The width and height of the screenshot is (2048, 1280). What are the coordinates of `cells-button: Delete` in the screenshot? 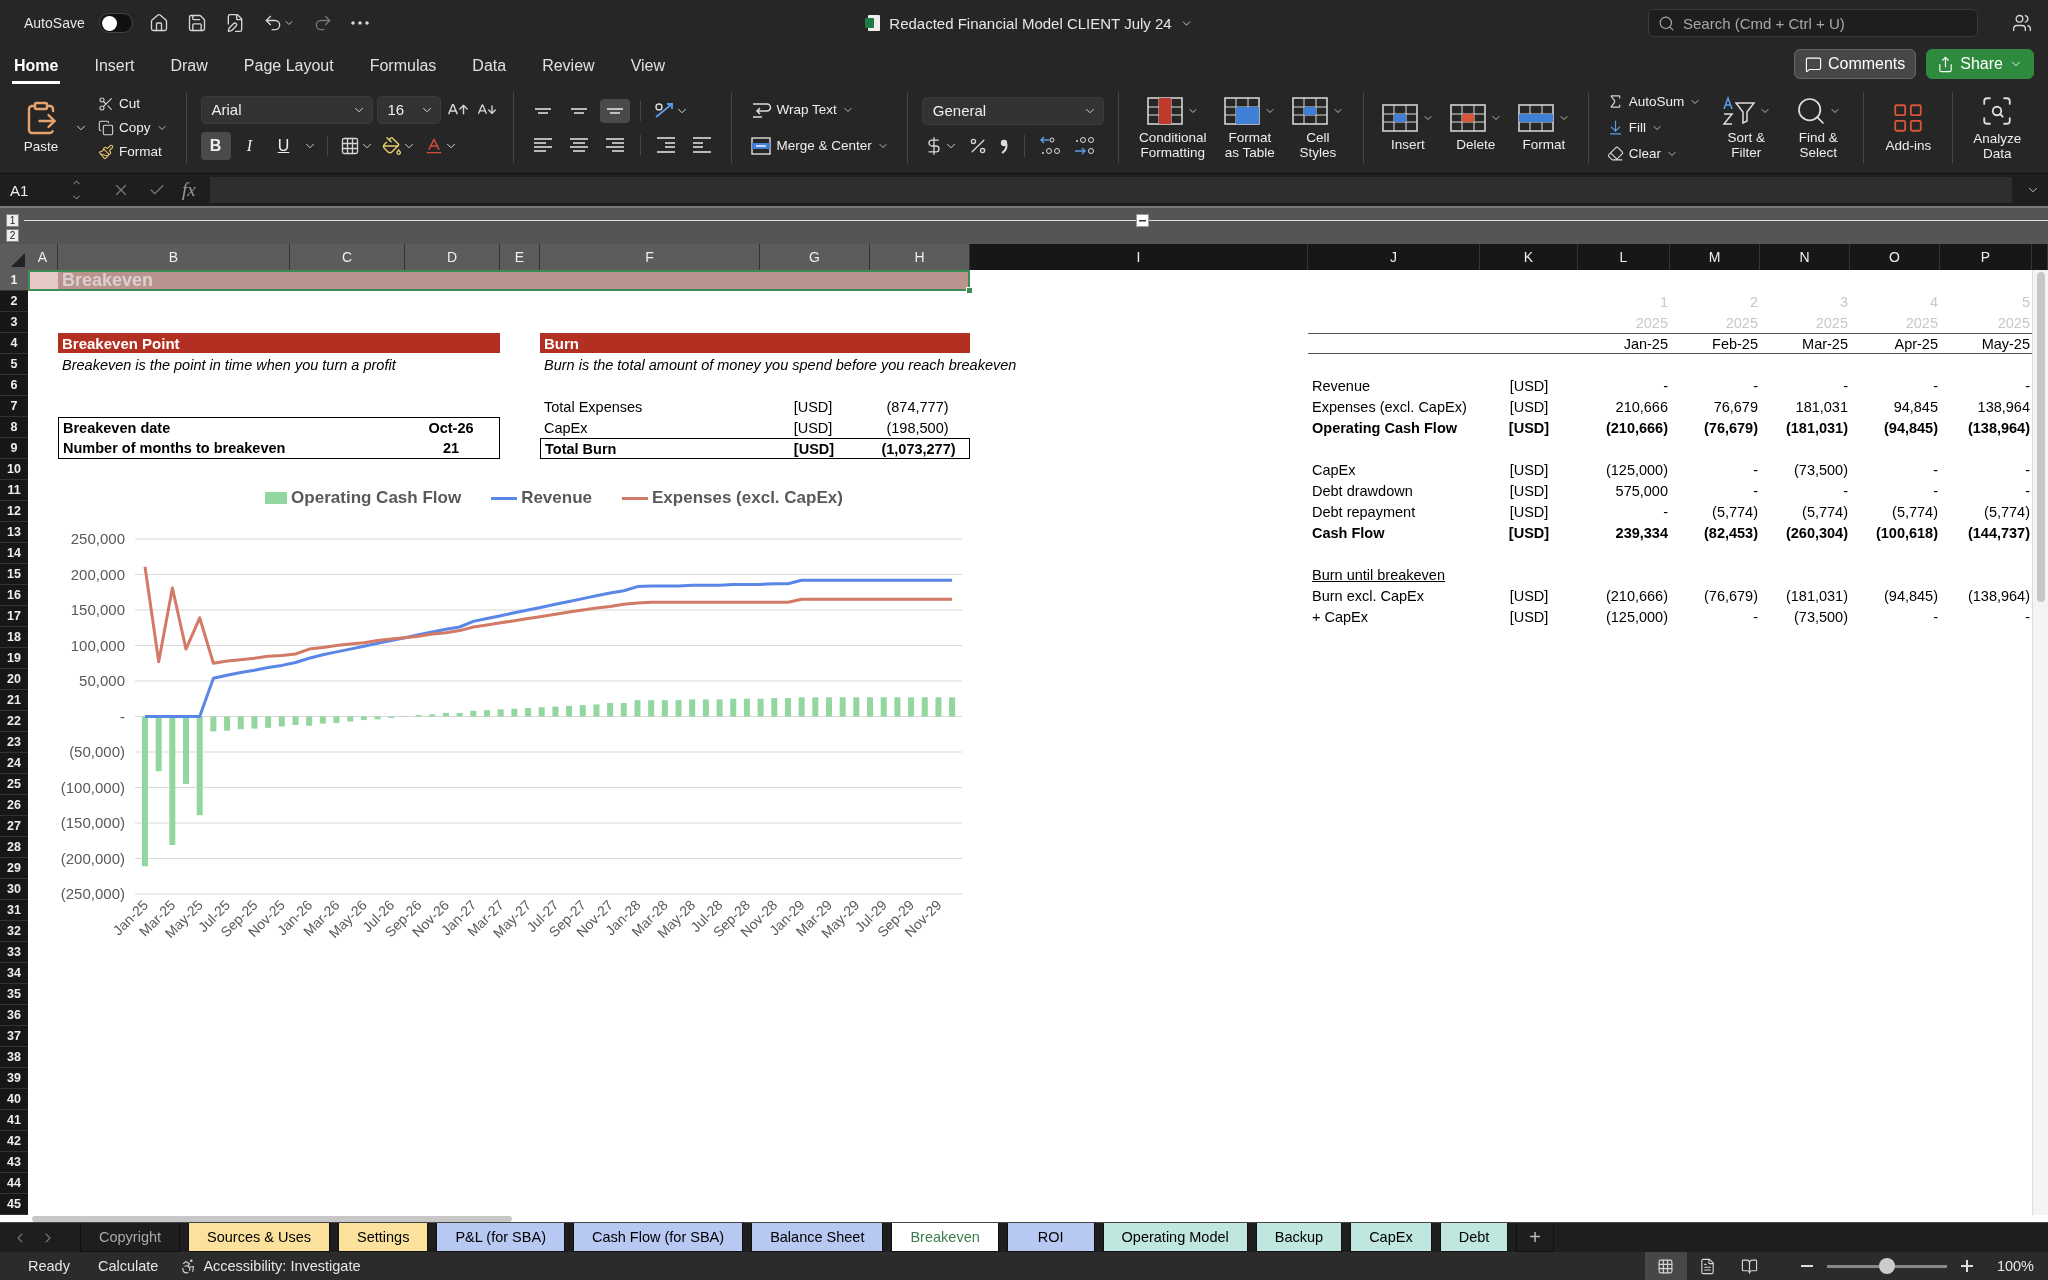 It's located at (1475, 127).